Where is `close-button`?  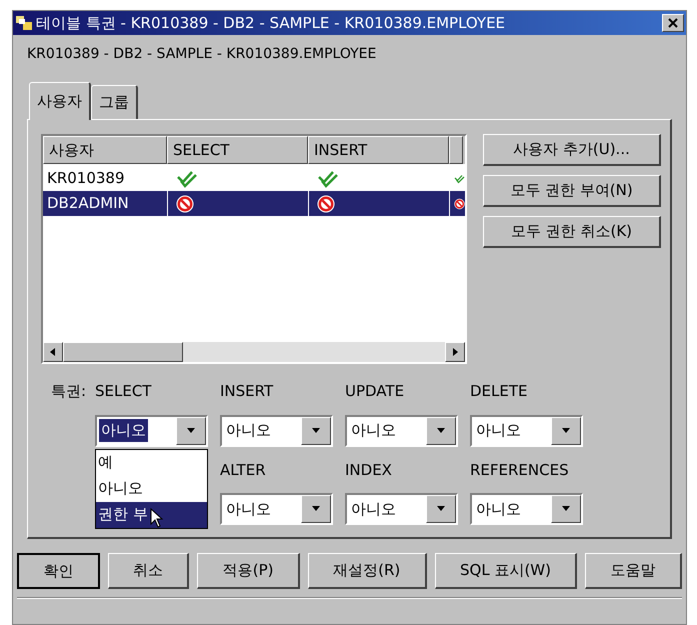 close-button is located at coordinates (673, 23).